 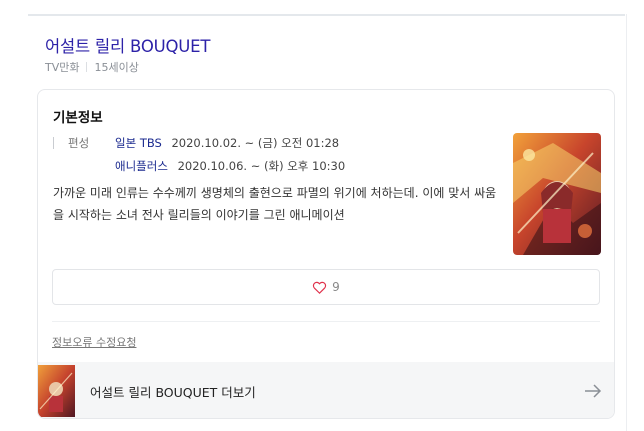 I want to click on age-rating: 15세이상, so click(x=116, y=67).